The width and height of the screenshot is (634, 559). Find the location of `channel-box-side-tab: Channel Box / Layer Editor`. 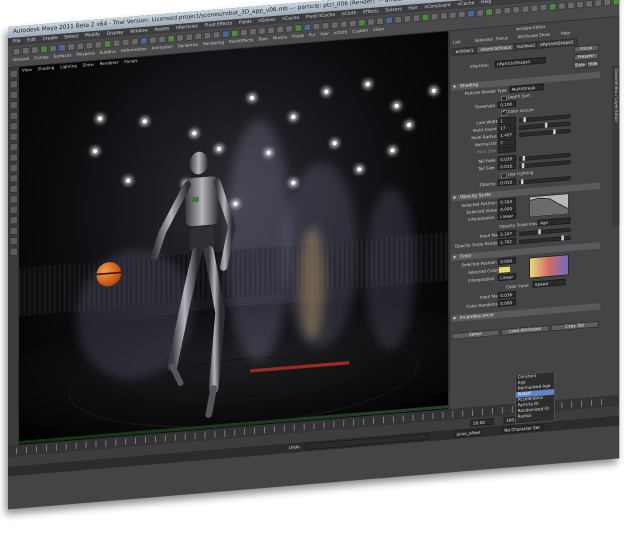

channel-box-side-tab: Channel Box / Layer Editor is located at coordinates (615, 146).